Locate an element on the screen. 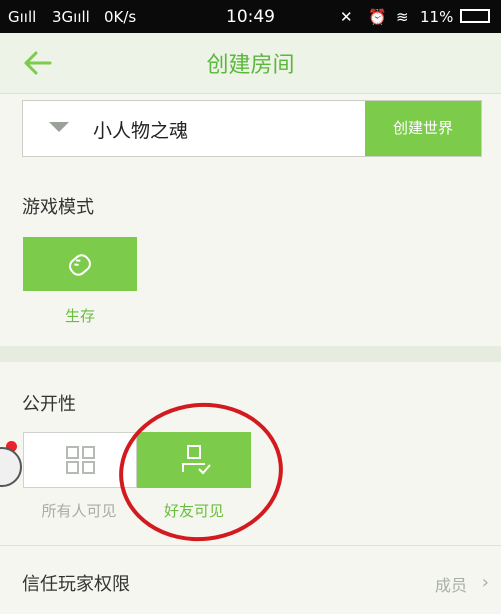  page-title: 创建房间 is located at coordinates (250, 65).